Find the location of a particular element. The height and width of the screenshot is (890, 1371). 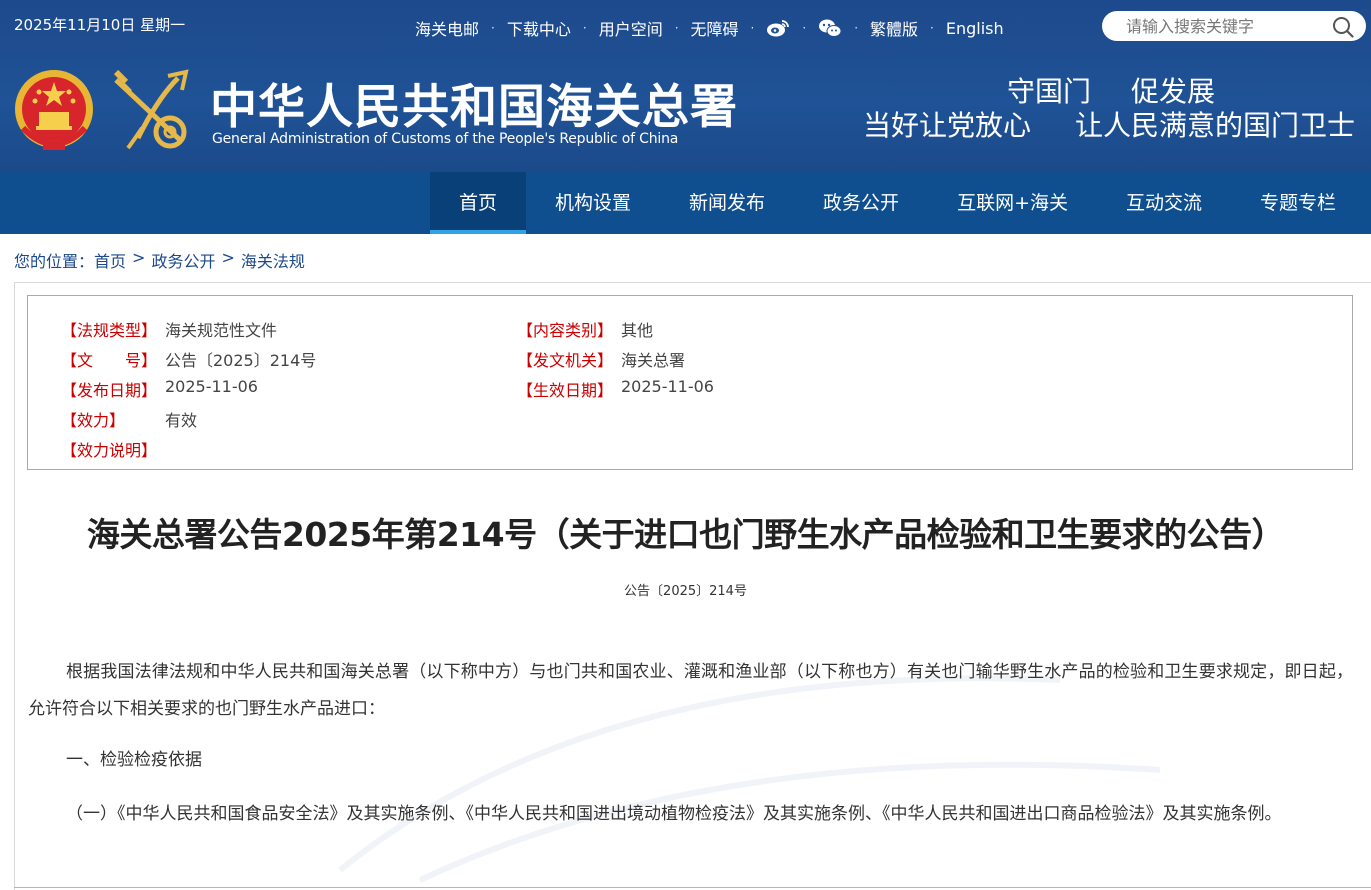

meta-value: 有效 is located at coordinates (181, 420).